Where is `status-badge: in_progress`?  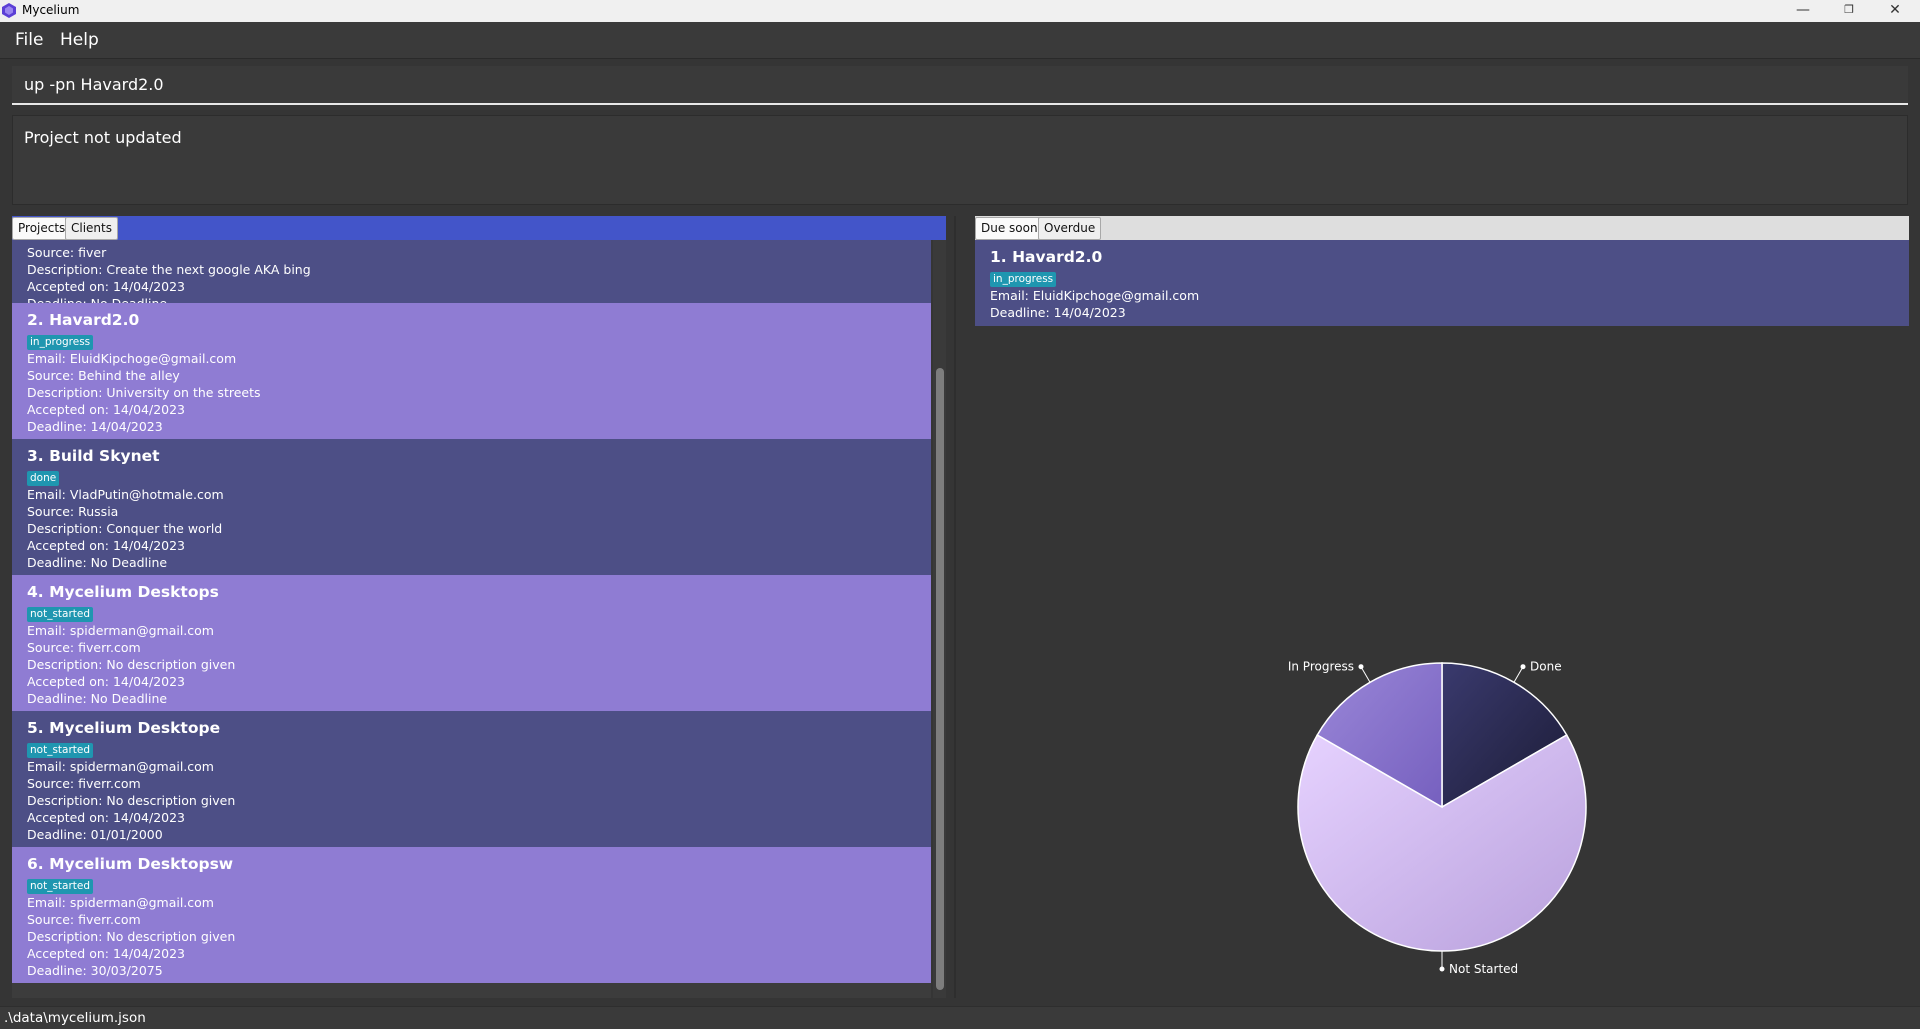
status-badge: in_progress is located at coordinates (60, 342).